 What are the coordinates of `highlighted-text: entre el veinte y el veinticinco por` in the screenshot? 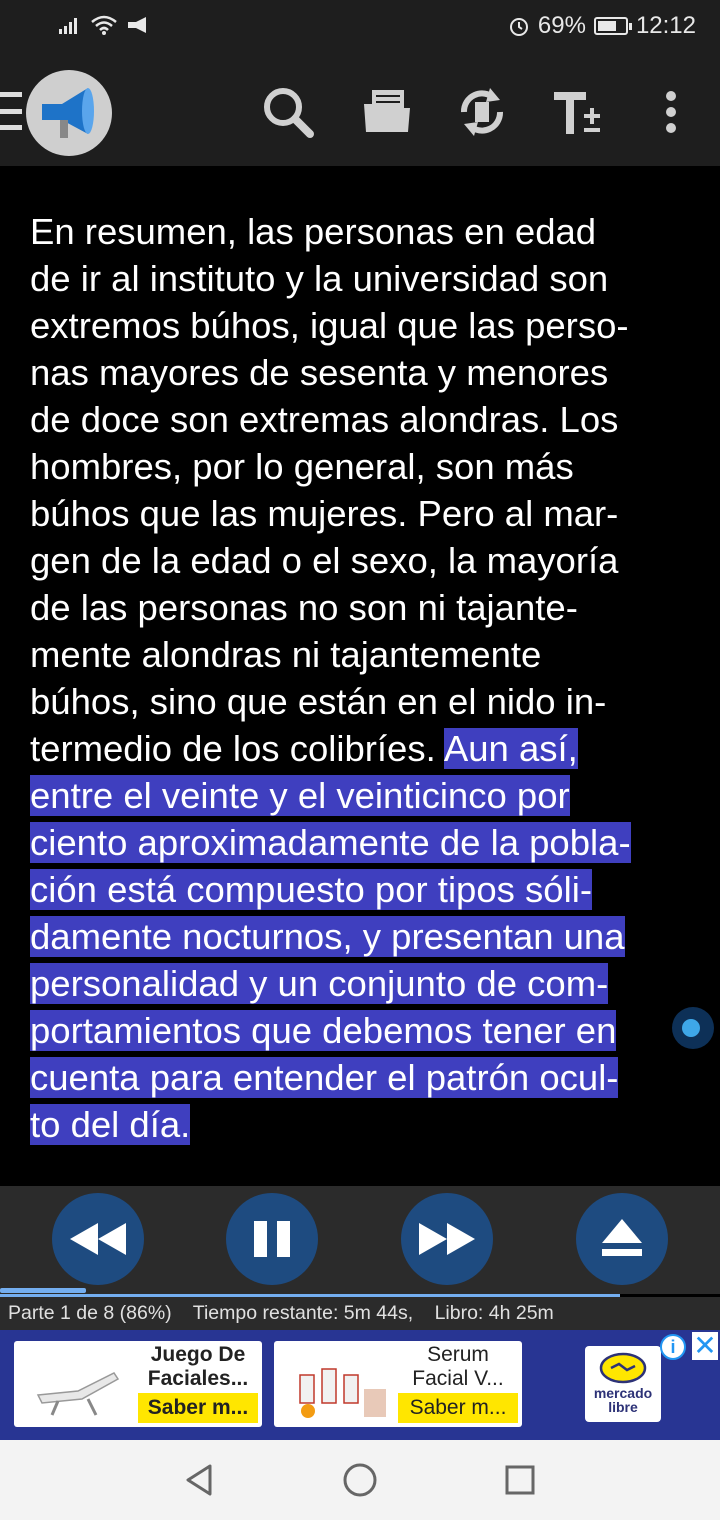 It's located at (300, 795).